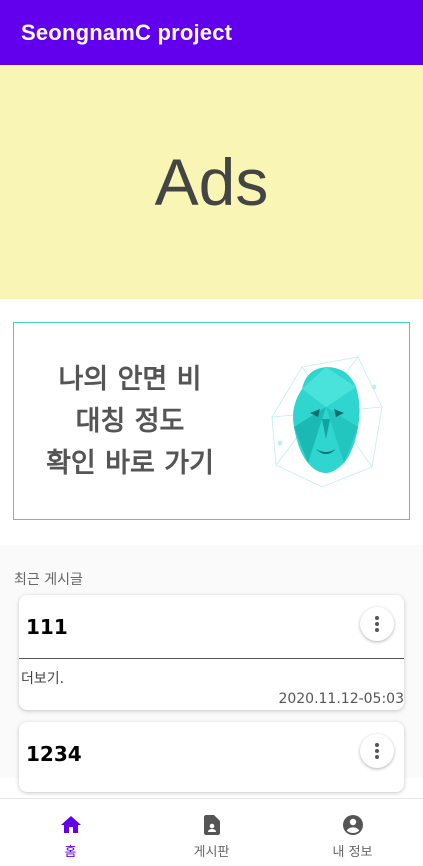 Image resolution: width=423 pixels, height=866 pixels. I want to click on post-date: 2020.11.12-05:03, so click(341, 699).